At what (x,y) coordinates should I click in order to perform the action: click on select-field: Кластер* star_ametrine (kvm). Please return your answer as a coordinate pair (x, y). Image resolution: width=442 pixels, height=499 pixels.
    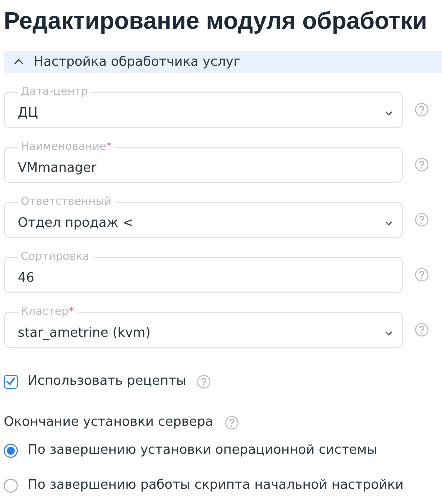
    Looking at the image, I should click on (203, 326).